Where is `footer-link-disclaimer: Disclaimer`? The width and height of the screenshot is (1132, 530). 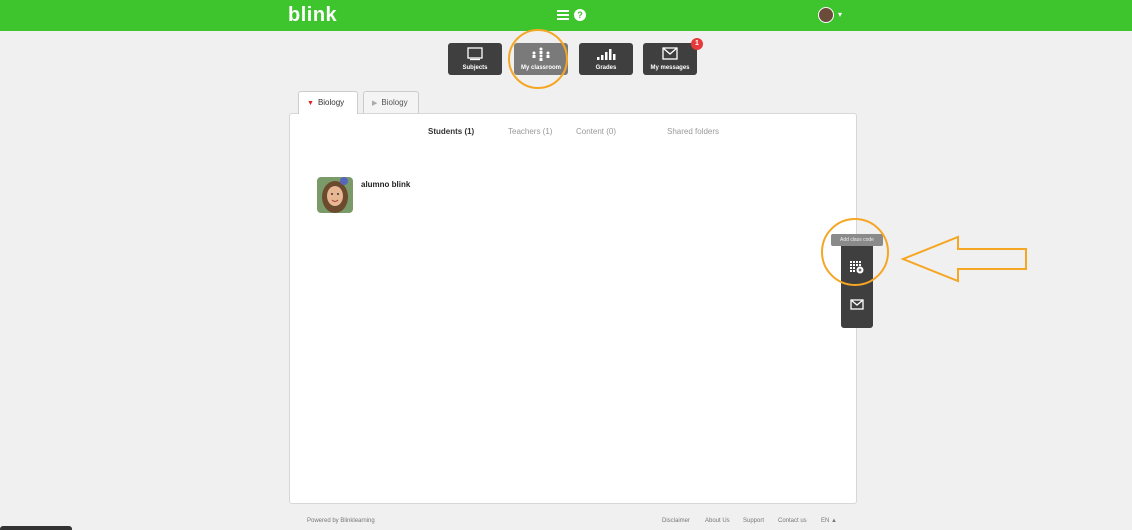
footer-link-disclaimer: Disclaimer is located at coordinates (676, 521).